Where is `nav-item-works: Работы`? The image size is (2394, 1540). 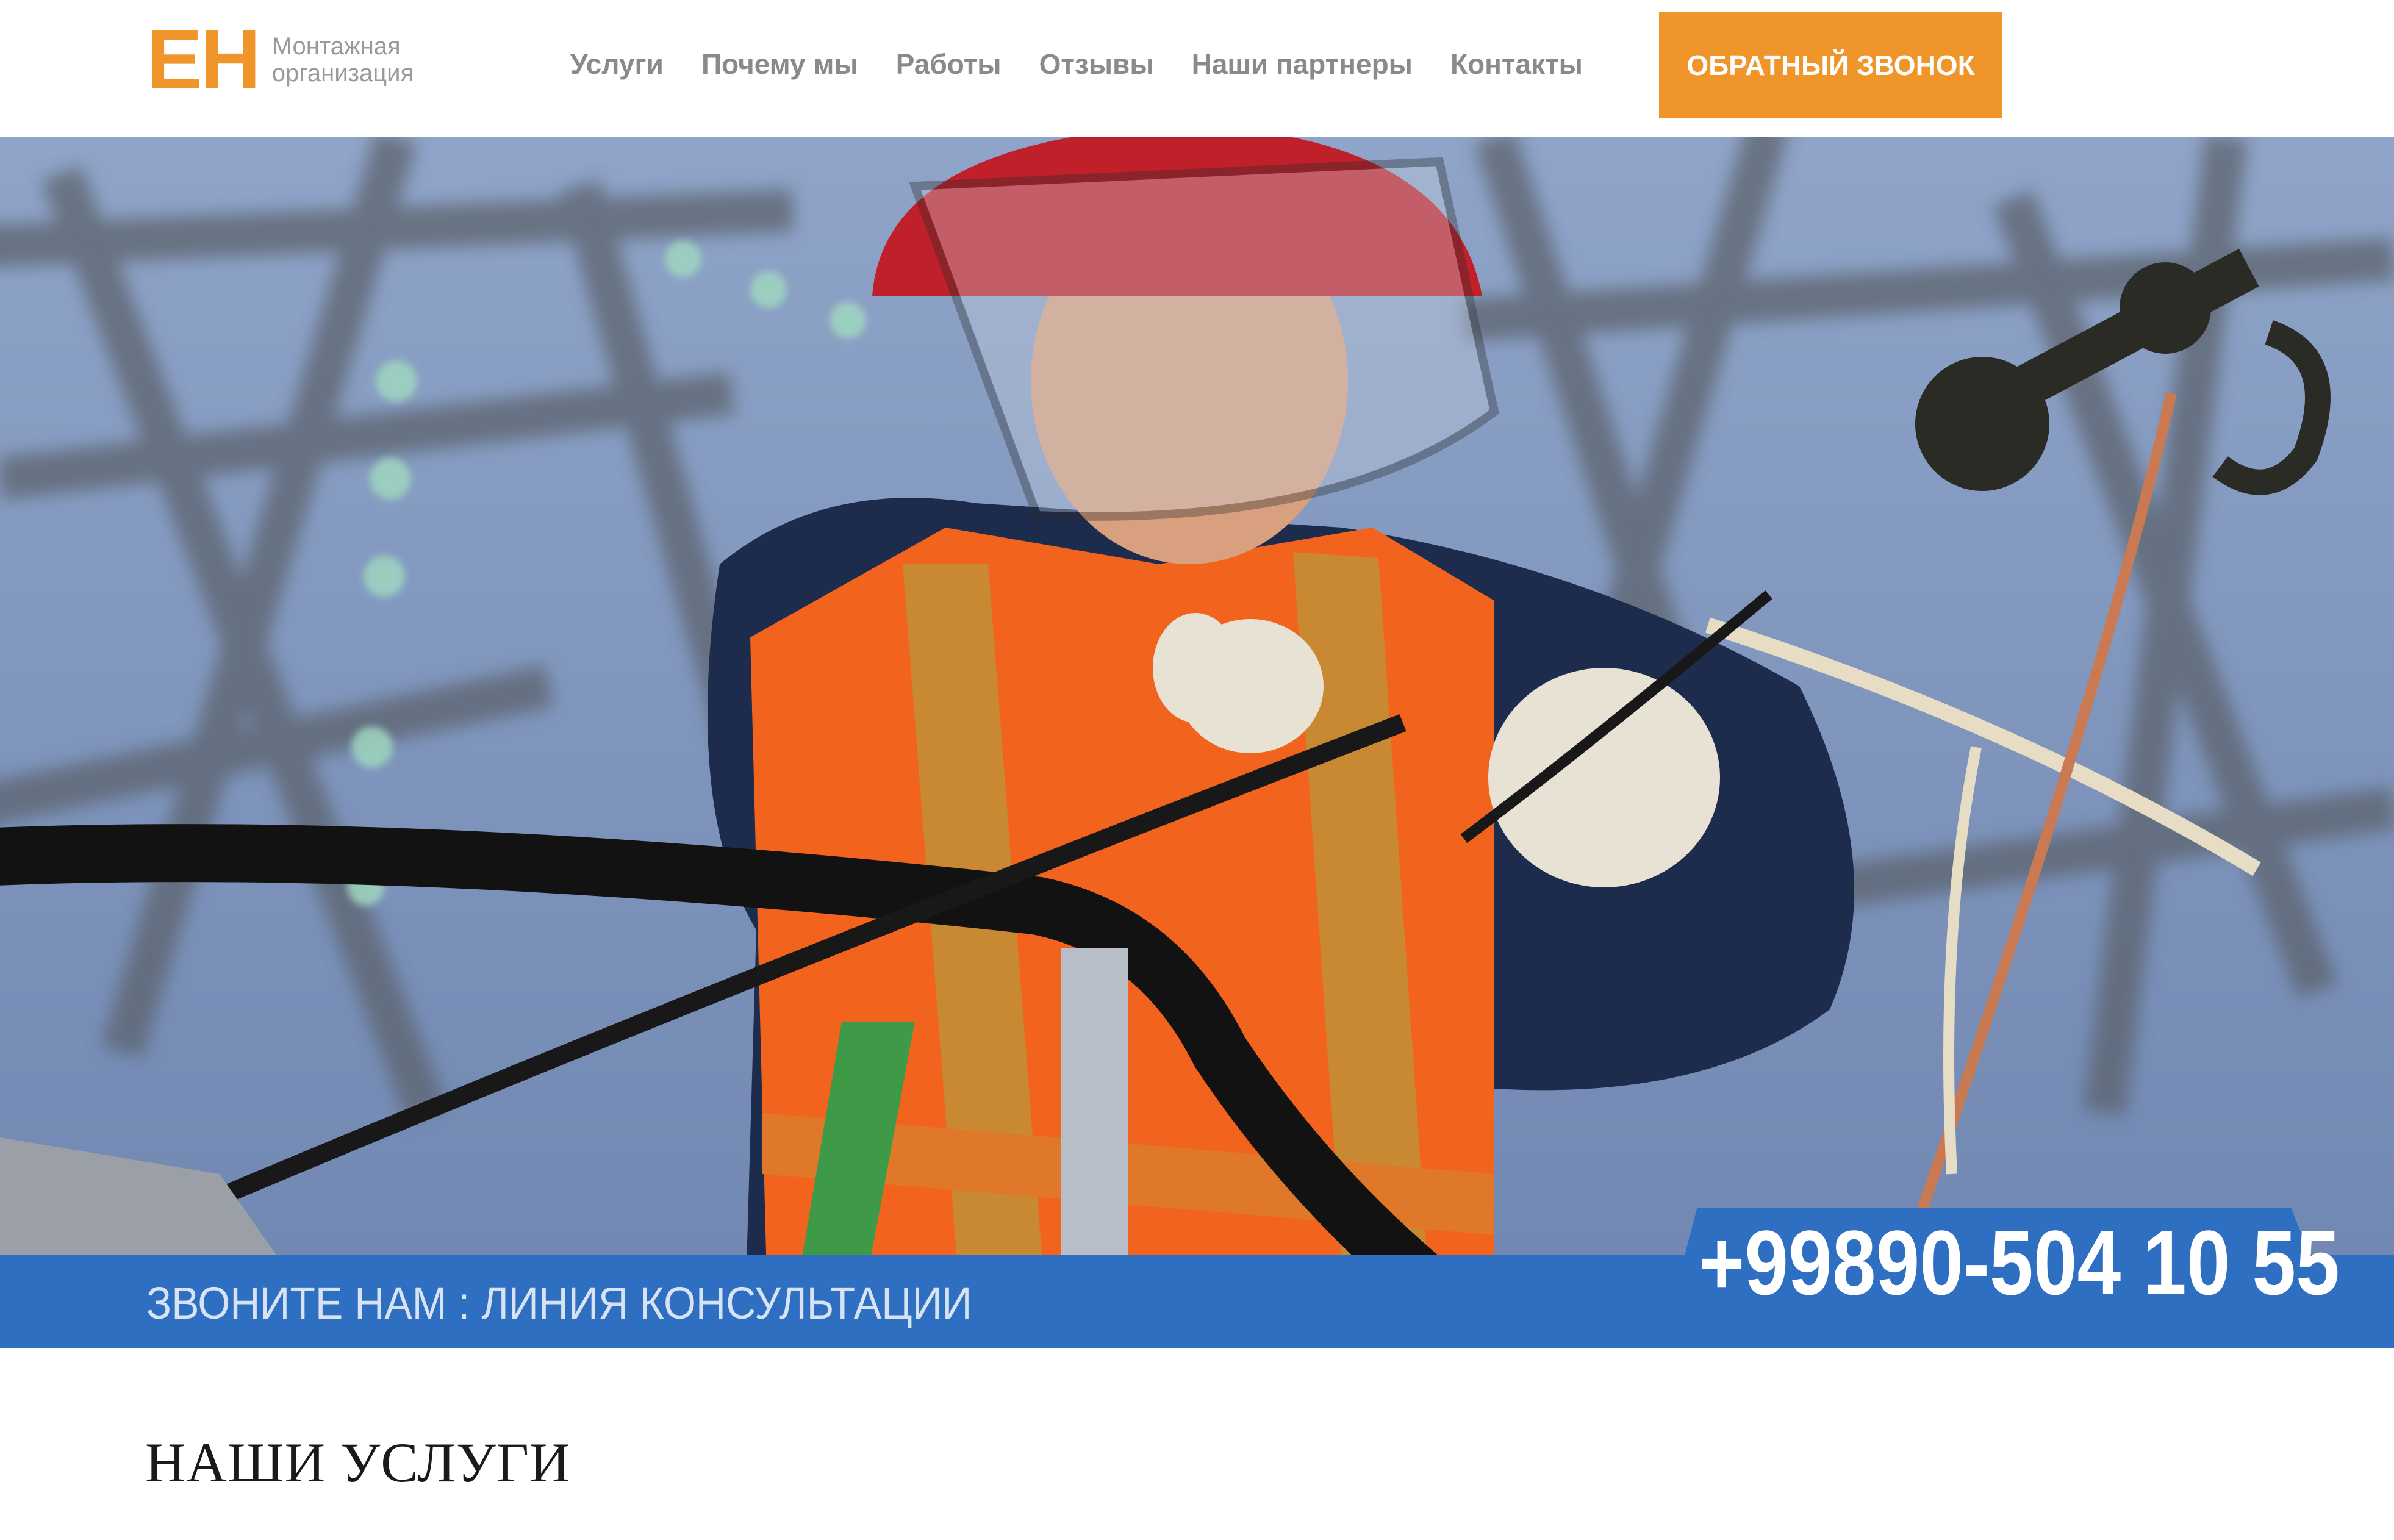 nav-item-works: Работы is located at coordinates (949, 64).